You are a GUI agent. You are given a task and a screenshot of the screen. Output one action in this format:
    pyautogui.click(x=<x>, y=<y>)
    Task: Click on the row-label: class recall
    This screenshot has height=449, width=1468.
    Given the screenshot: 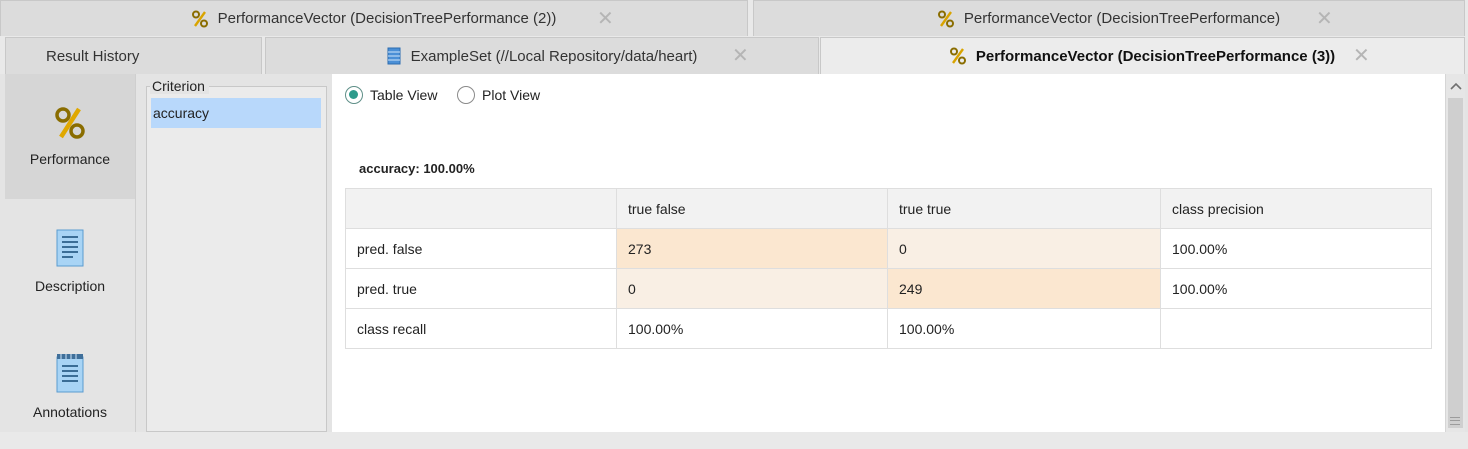 What is the action you would take?
    pyautogui.click(x=481, y=328)
    